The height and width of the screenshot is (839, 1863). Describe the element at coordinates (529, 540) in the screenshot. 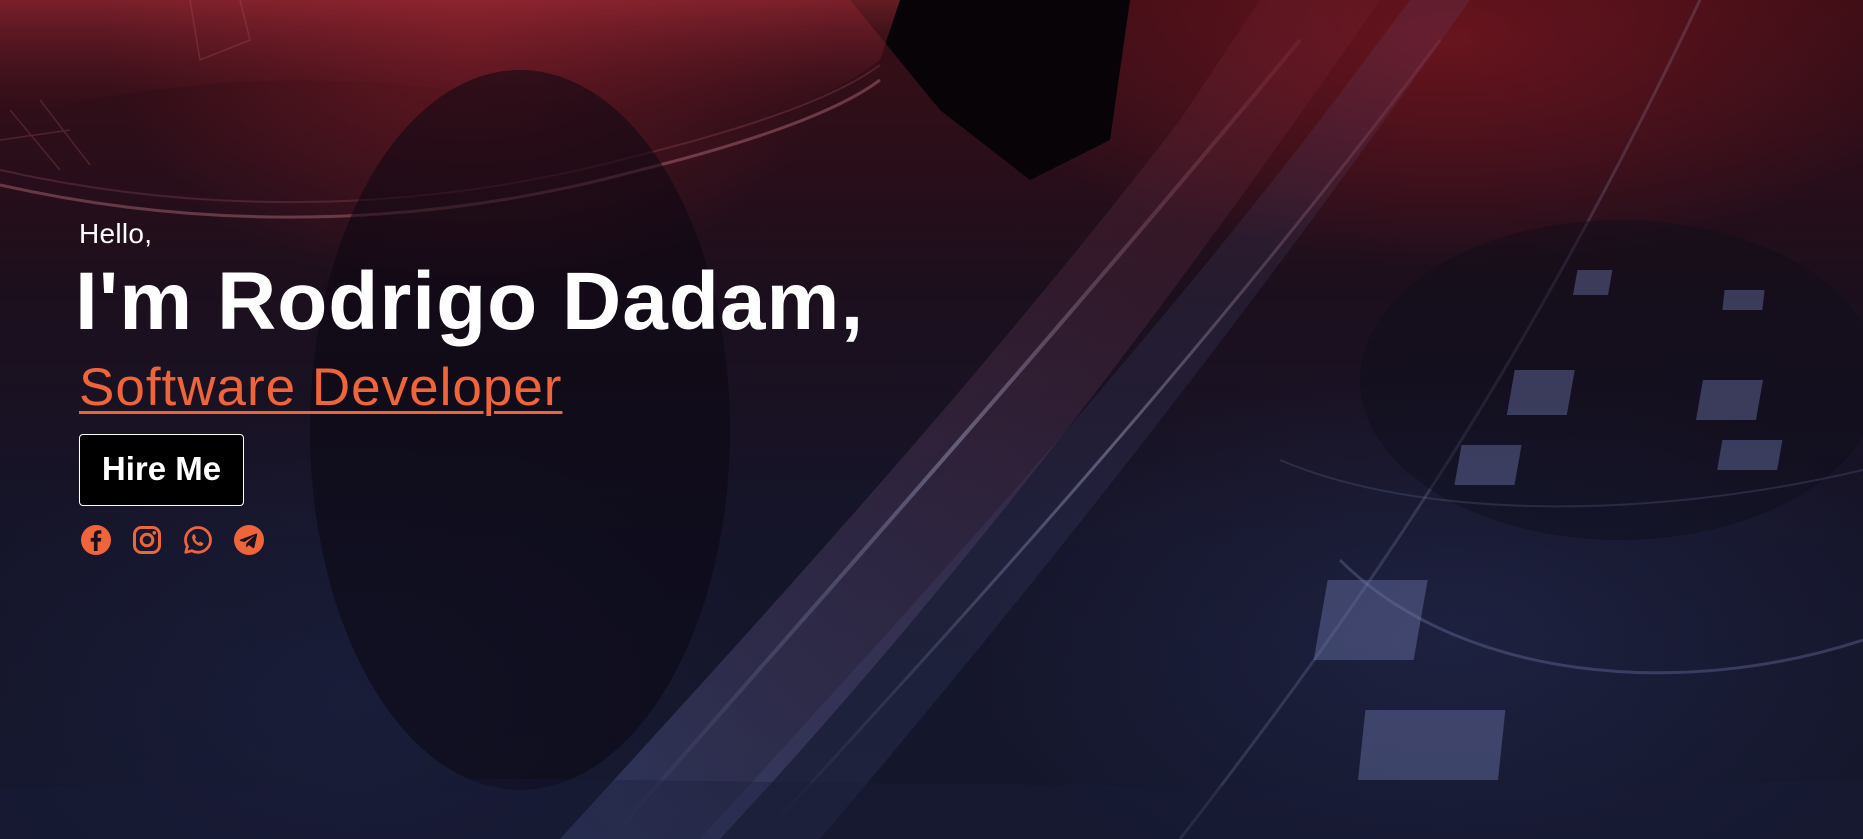

I see `social-links` at that location.